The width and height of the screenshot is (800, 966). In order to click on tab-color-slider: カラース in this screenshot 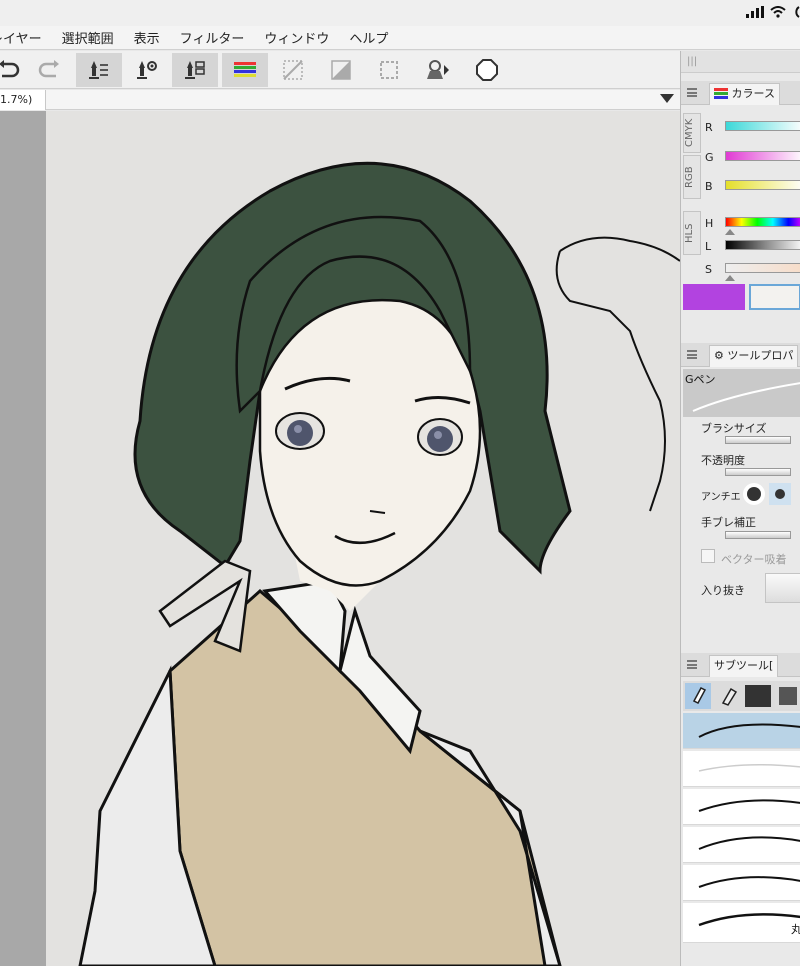, I will do `click(744, 94)`.